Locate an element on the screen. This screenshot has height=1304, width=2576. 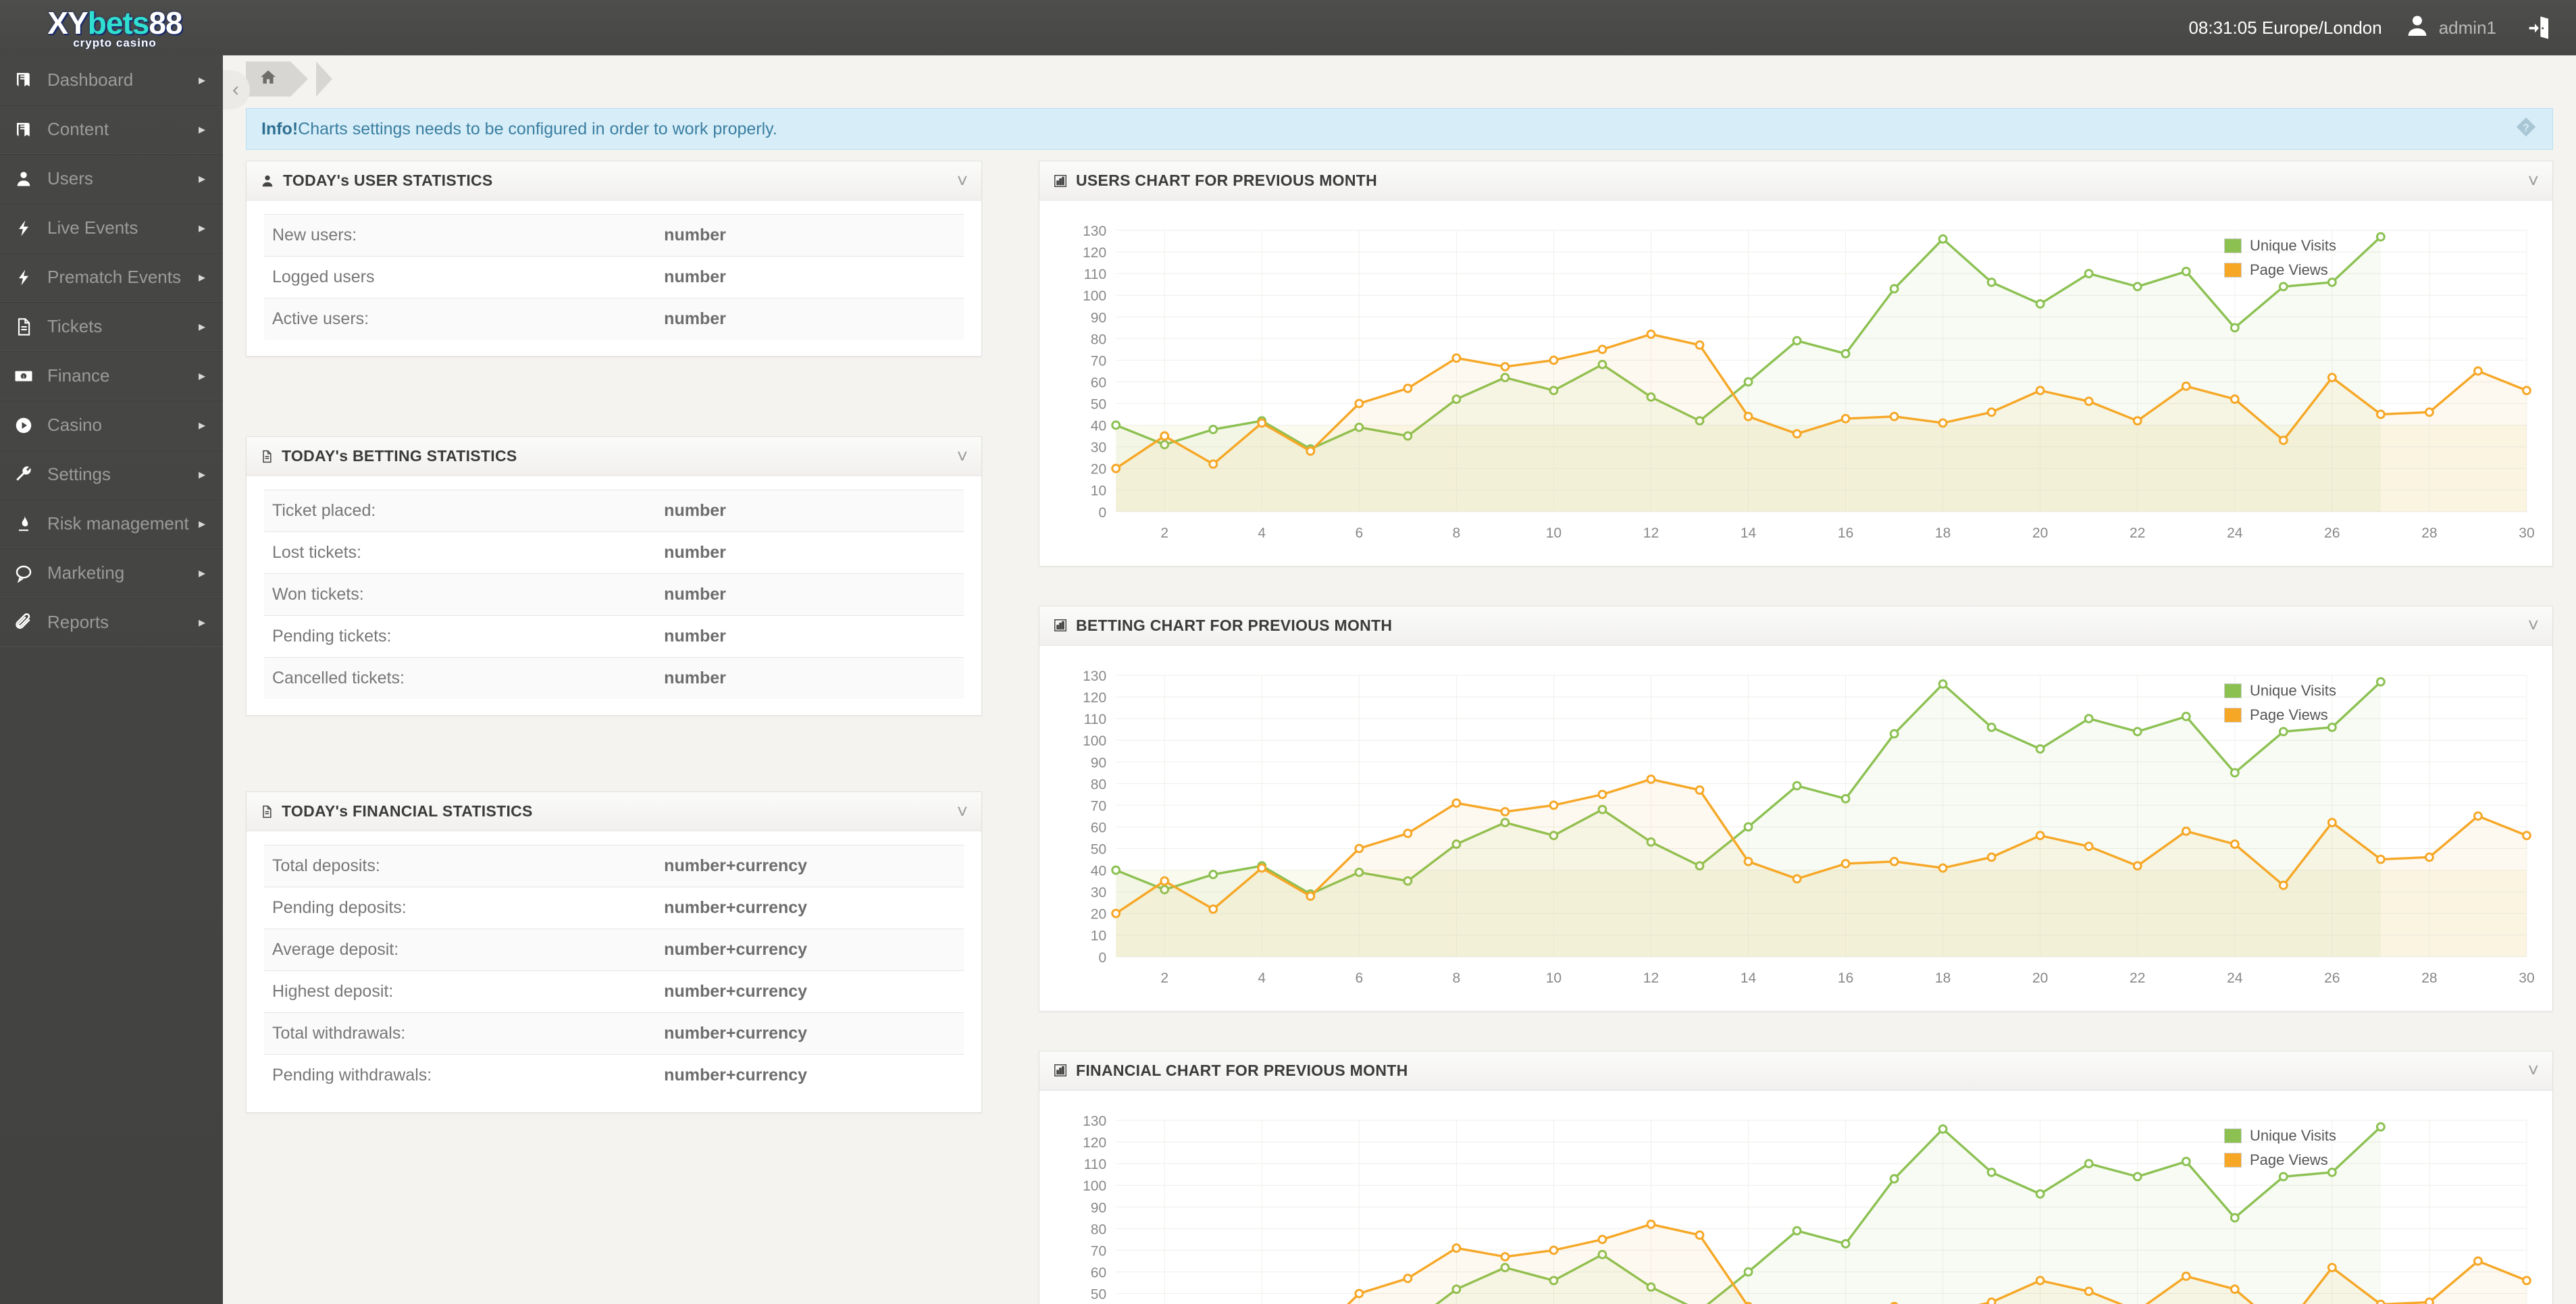
sidebar-item-settings: Settings ▸ is located at coordinates (112, 474).